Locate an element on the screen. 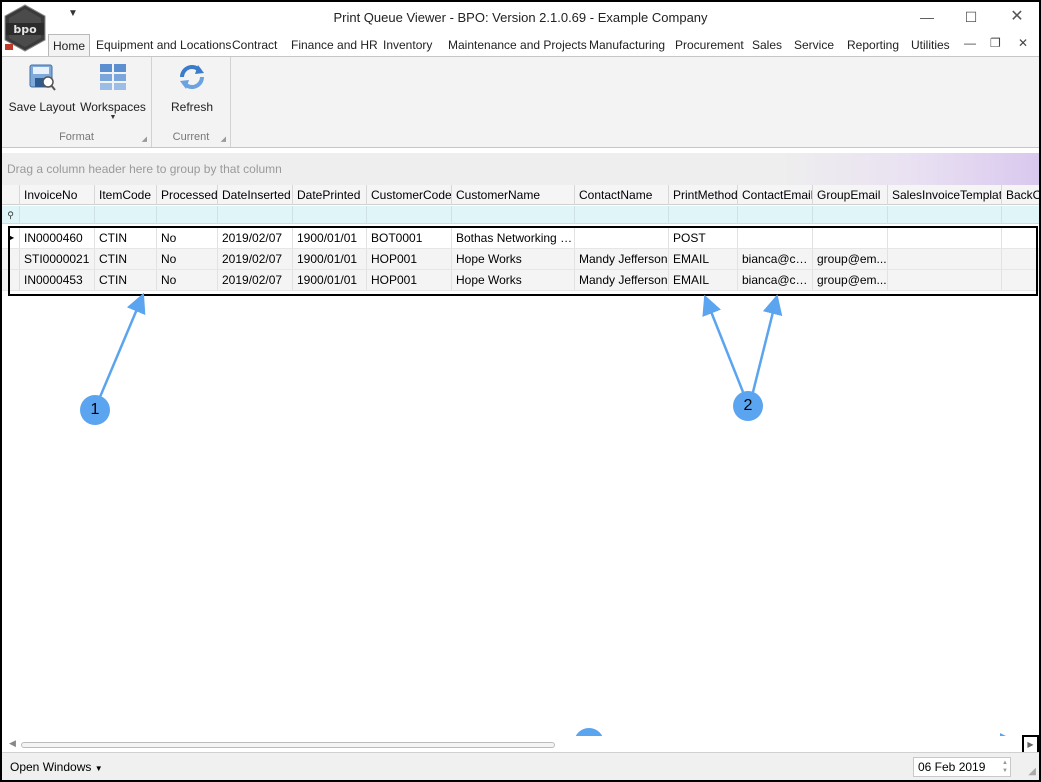 The image size is (1041, 782). open-windows-menu: Open Windows ▼ is located at coordinates (56, 767).